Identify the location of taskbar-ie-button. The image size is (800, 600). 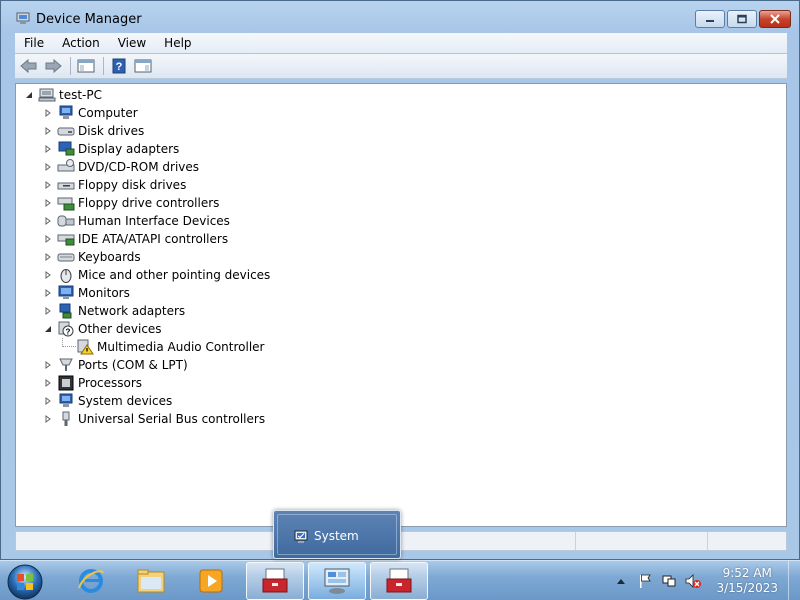
(91, 581).